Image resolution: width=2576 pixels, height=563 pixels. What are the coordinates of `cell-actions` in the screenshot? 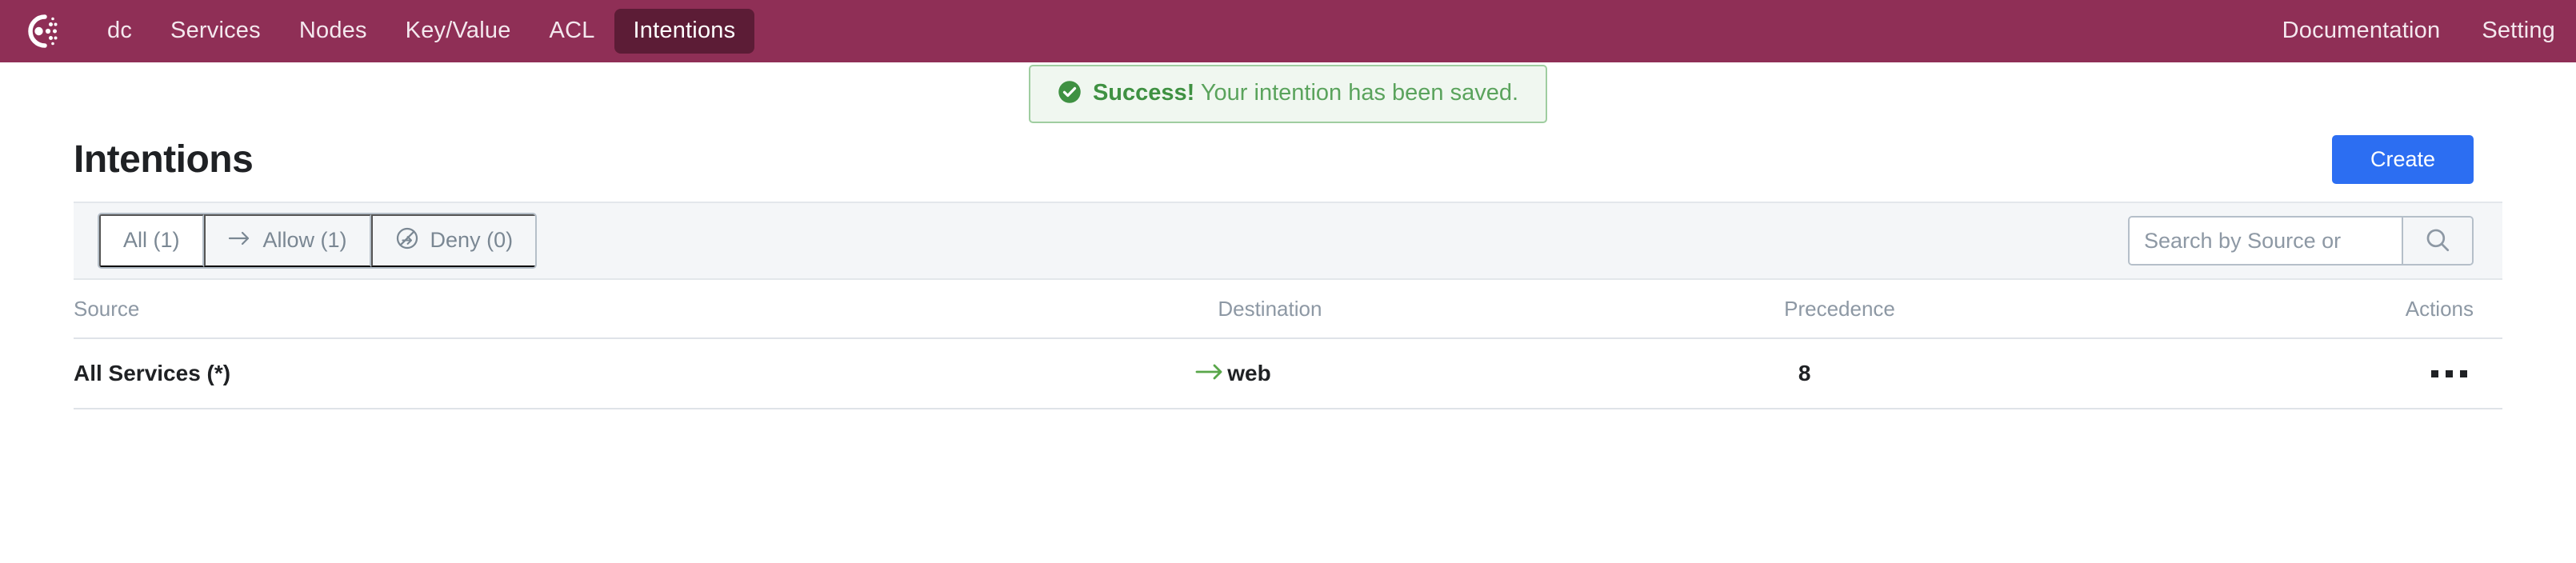 It's located at (2449, 373).